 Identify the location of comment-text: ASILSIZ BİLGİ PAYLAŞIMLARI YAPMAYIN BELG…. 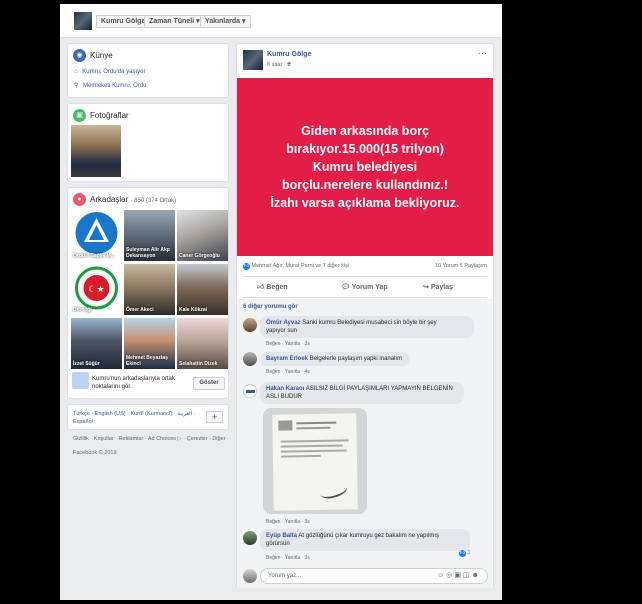
(379, 389).